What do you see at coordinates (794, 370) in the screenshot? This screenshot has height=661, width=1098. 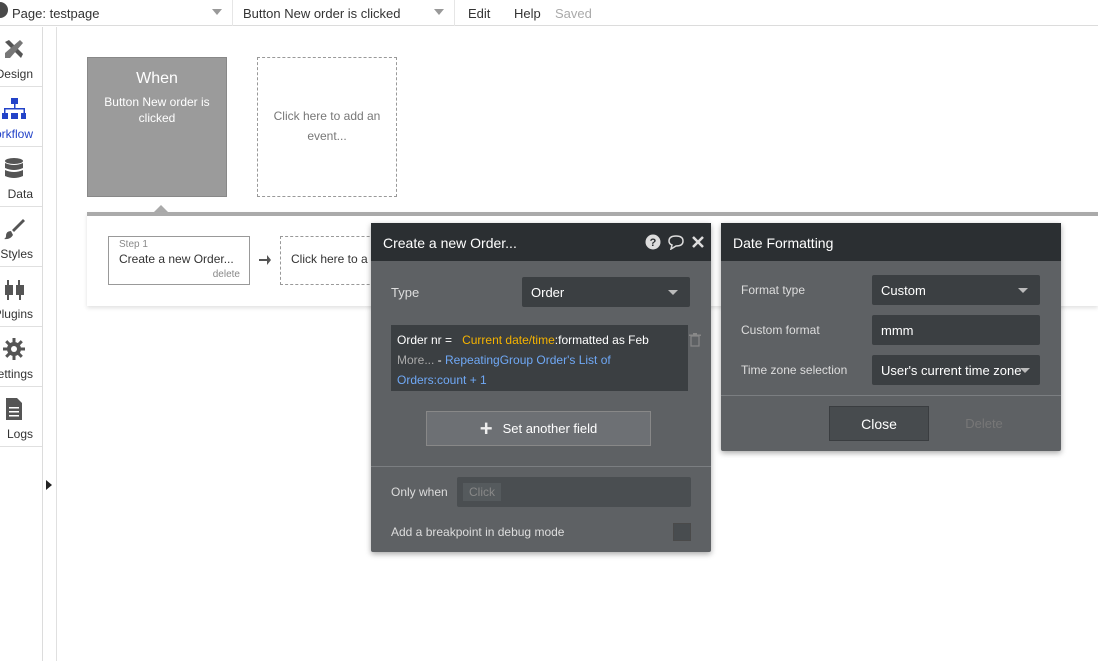 I see `timezone-label: Time zone selection` at bounding box center [794, 370].